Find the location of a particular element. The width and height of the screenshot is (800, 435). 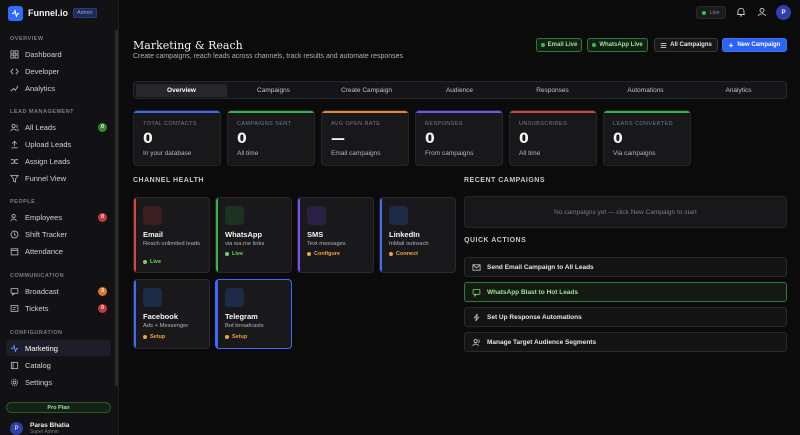

channel-card-sms: SMS Text messages Configure is located at coordinates (335, 235).